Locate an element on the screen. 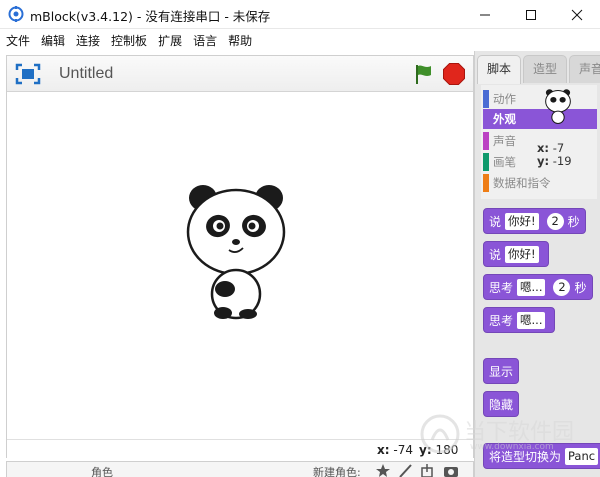  menu-boards: 控制板 is located at coordinates (129, 40).